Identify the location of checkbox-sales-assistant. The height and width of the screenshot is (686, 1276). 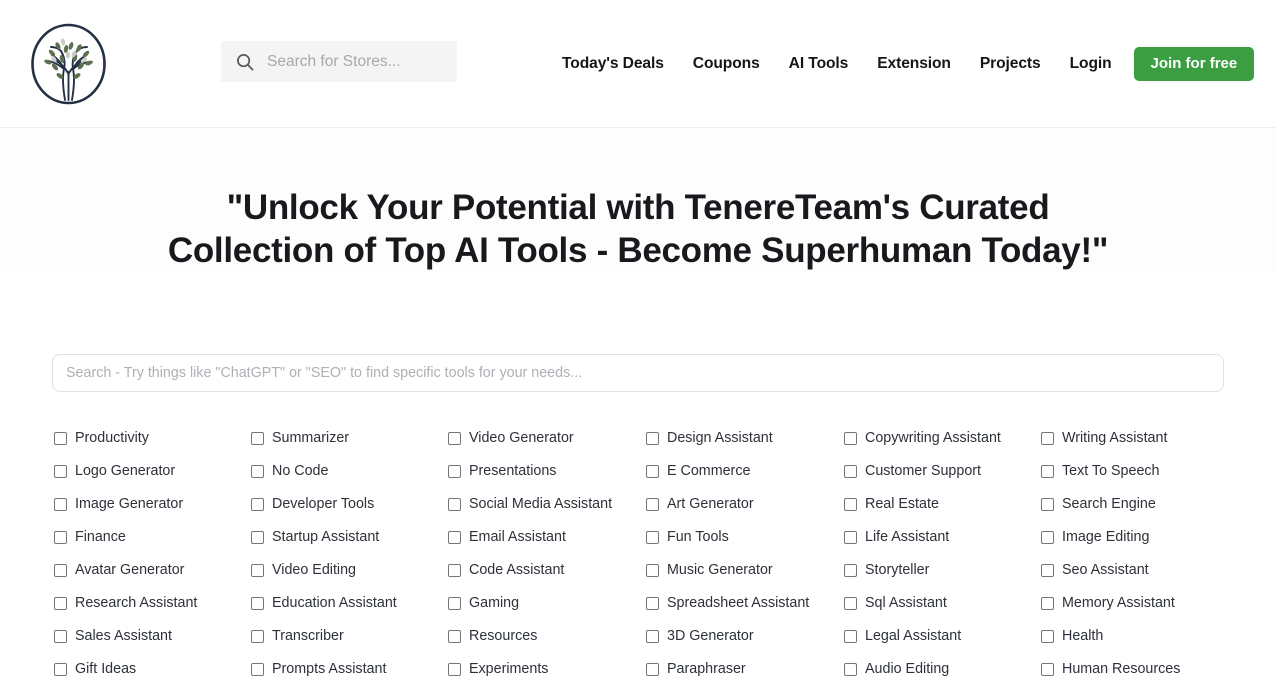
(60, 636).